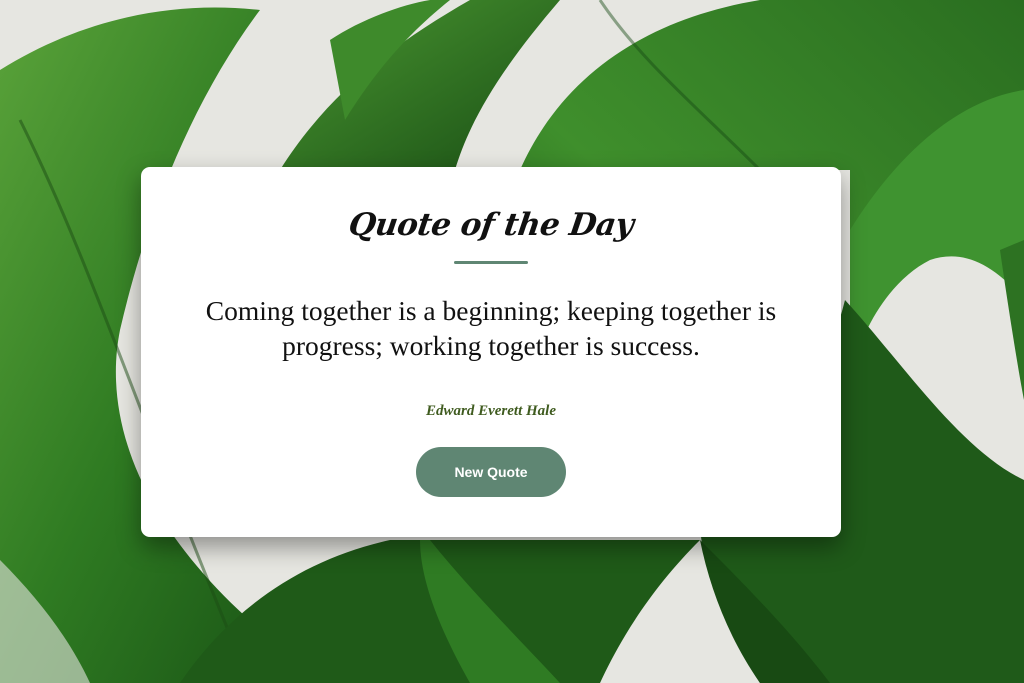 This screenshot has height=683, width=1024. What do you see at coordinates (491, 262) in the screenshot?
I see `title-underline` at bounding box center [491, 262].